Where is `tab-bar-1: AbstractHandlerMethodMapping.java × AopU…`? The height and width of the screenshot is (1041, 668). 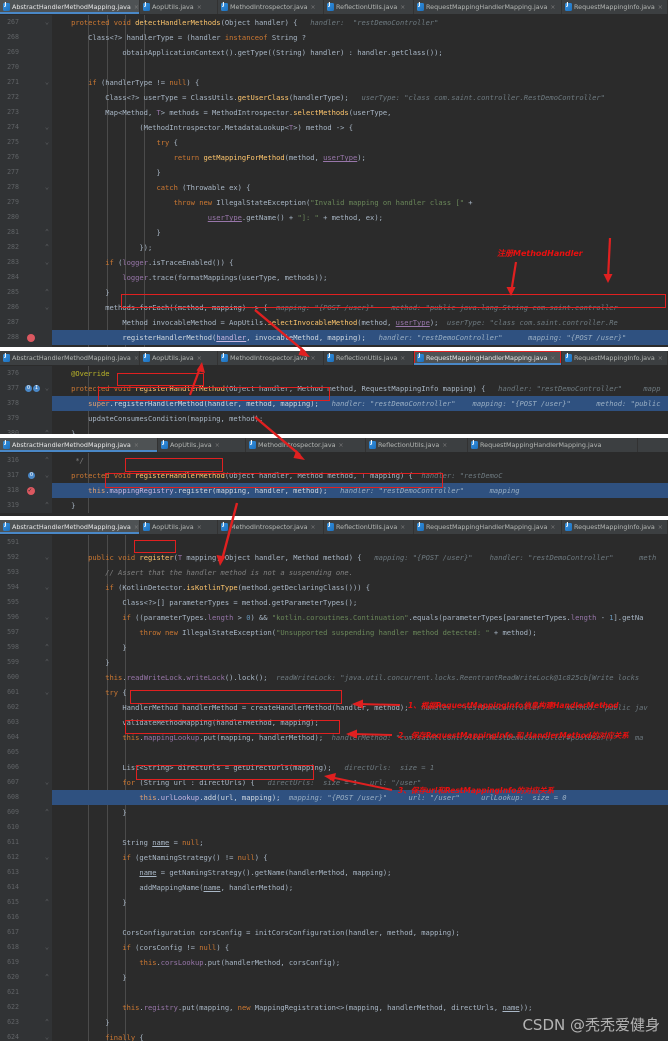
tab-bar-1: AbstractHandlerMethodMapping.java × AopU… is located at coordinates (334, 7).